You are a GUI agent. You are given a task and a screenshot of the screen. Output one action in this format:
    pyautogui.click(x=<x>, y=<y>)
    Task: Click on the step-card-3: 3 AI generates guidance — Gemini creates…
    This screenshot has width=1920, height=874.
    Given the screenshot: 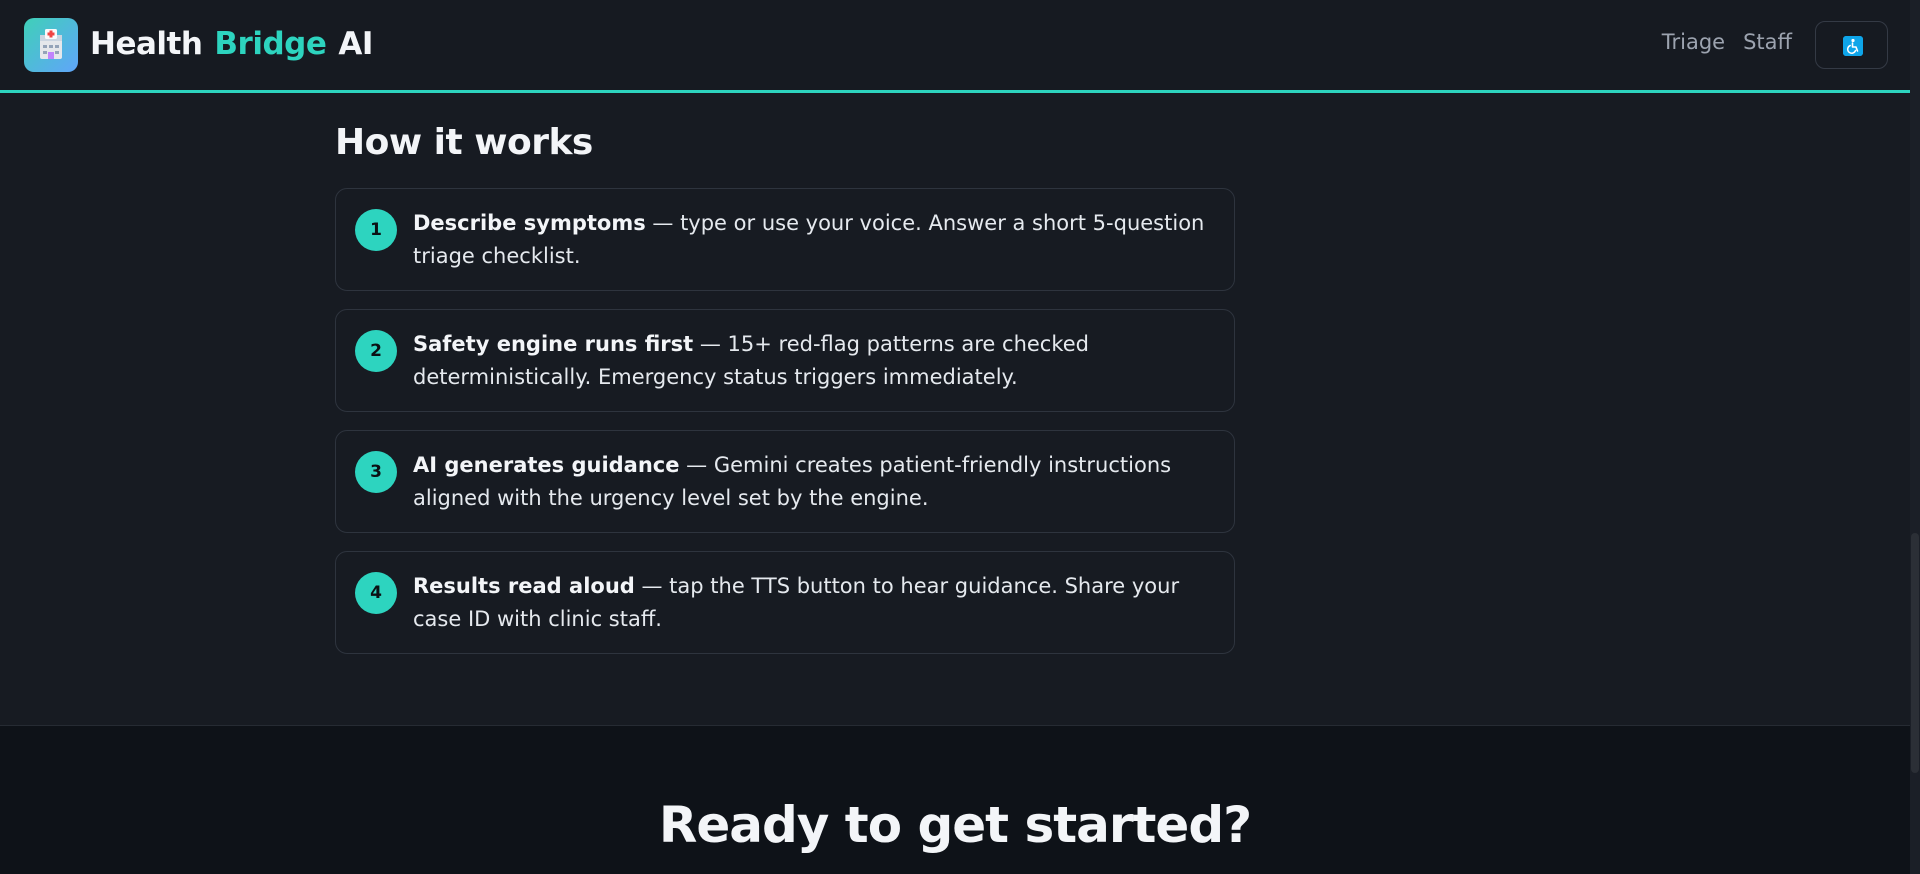 What is the action you would take?
    pyautogui.click(x=785, y=481)
    